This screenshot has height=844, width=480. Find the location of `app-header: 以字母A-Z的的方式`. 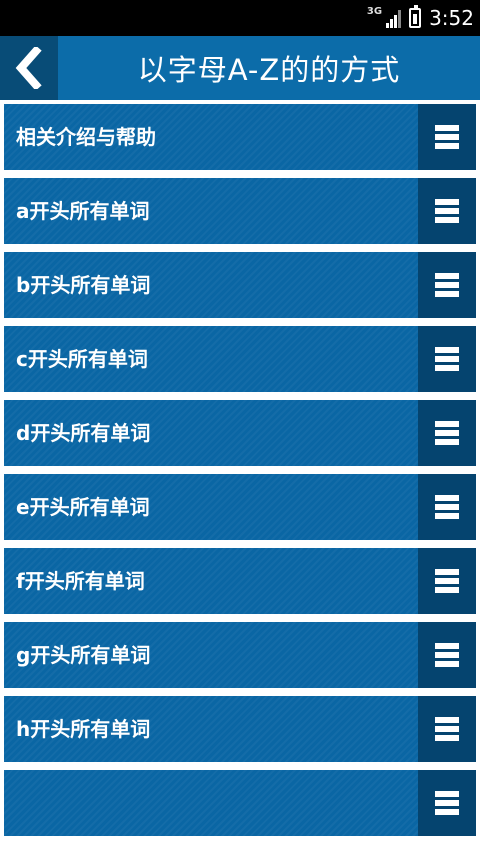

app-header: 以字母A-Z的的方式 is located at coordinates (240, 68).